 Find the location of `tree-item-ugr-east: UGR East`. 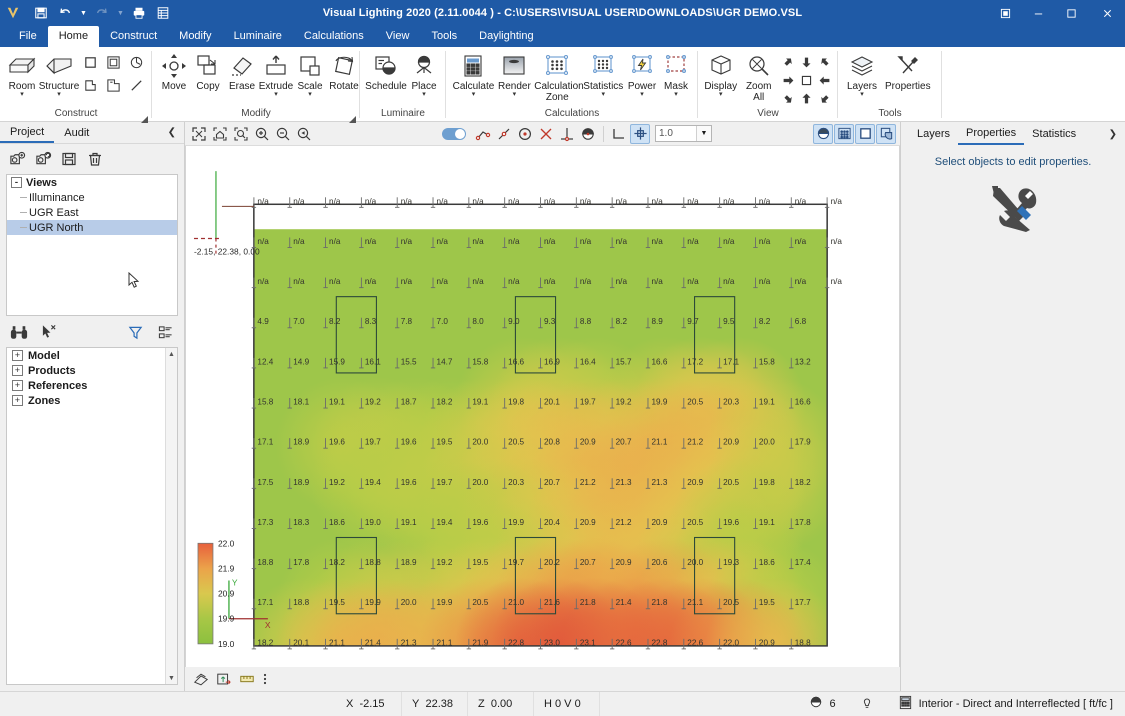

tree-item-ugr-east: UGR East is located at coordinates (92, 212).